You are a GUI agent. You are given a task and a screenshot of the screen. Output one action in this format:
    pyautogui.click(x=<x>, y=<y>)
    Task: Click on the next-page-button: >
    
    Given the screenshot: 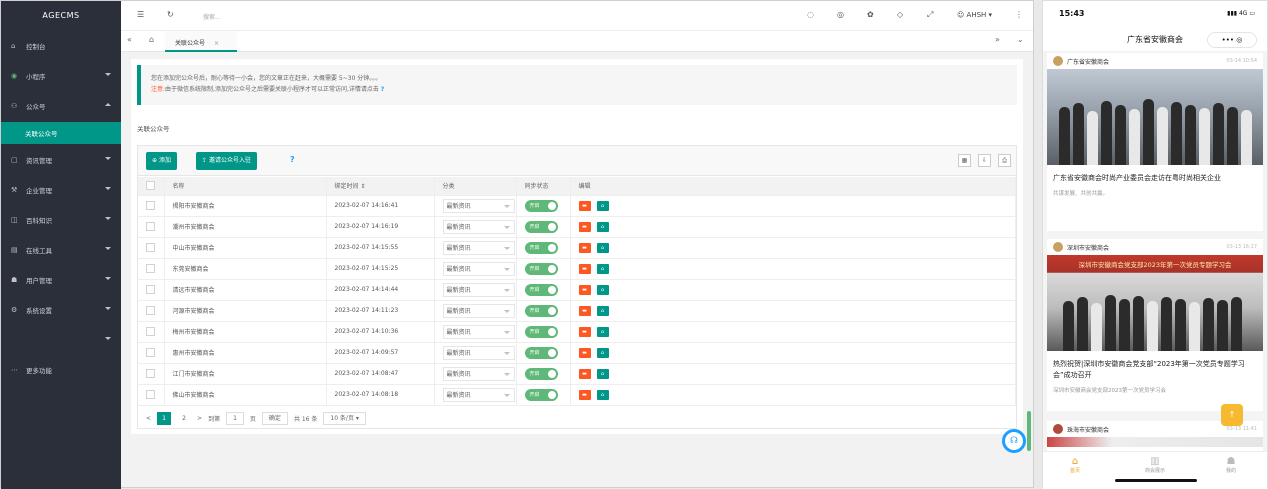 What is the action you would take?
    pyautogui.click(x=199, y=418)
    